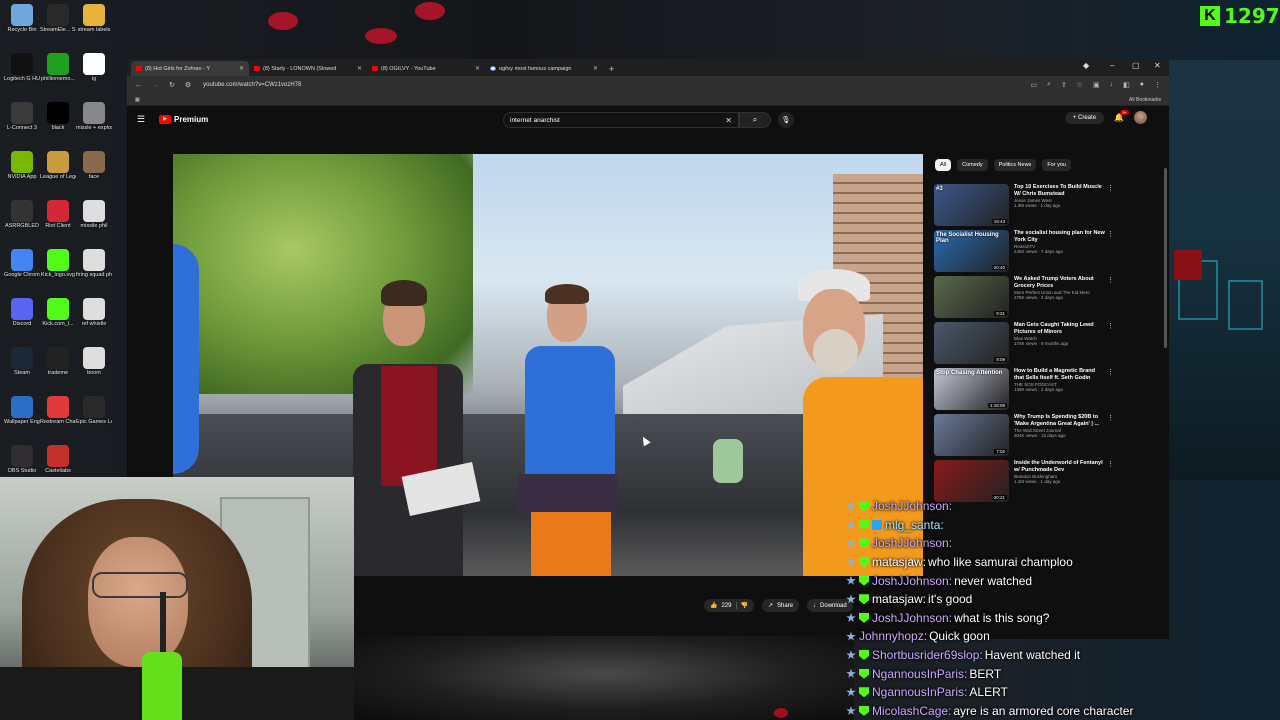  Describe the element at coordinates (58, 18) in the screenshot. I see `desktop-icon: StreamEle... SE.Live` at that location.